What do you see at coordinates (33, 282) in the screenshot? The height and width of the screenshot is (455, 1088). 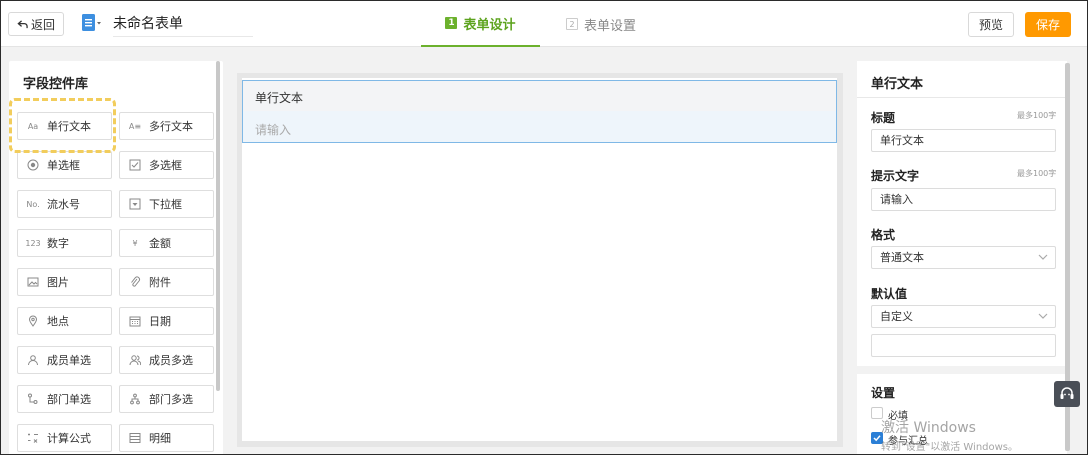 I see `image-icon` at bounding box center [33, 282].